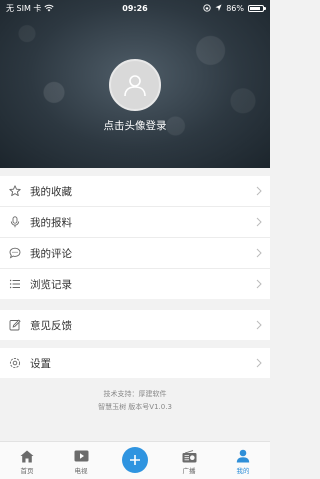  Describe the element at coordinates (51, 253) in the screenshot. I see `menu-item-label: 我的评论` at that location.